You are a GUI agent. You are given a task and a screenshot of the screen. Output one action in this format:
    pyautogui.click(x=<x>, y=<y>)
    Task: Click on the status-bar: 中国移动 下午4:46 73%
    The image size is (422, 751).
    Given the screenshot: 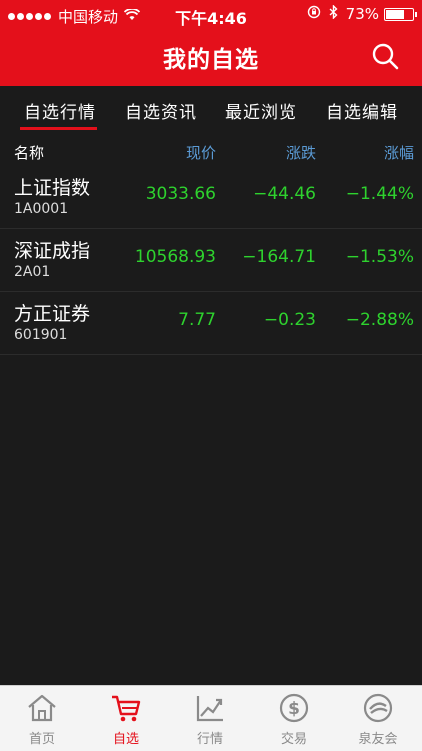 What is the action you would take?
    pyautogui.click(x=211, y=15)
    